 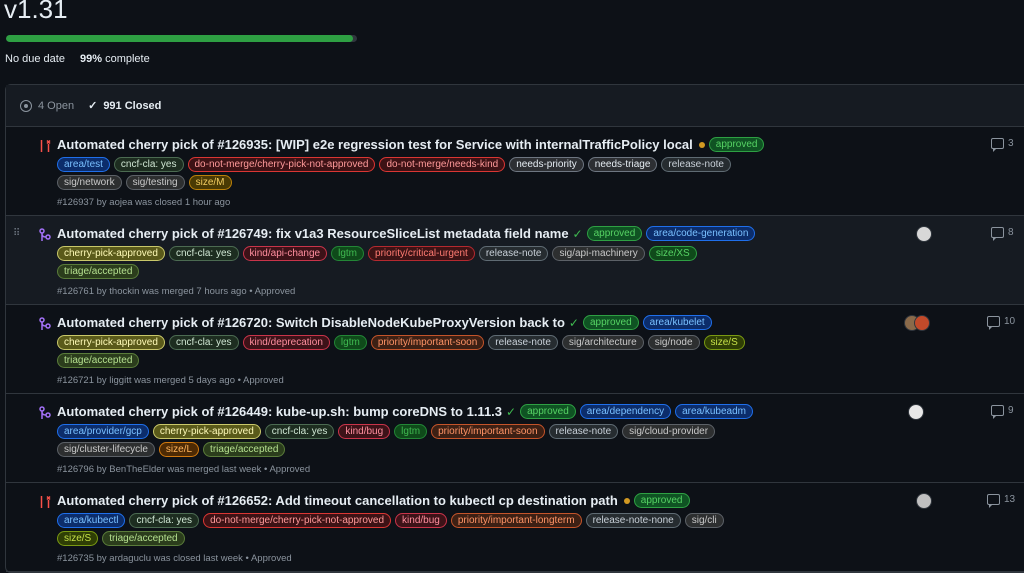 What do you see at coordinates (677, 322) in the screenshot?
I see `issue-label: area/kubelet` at bounding box center [677, 322].